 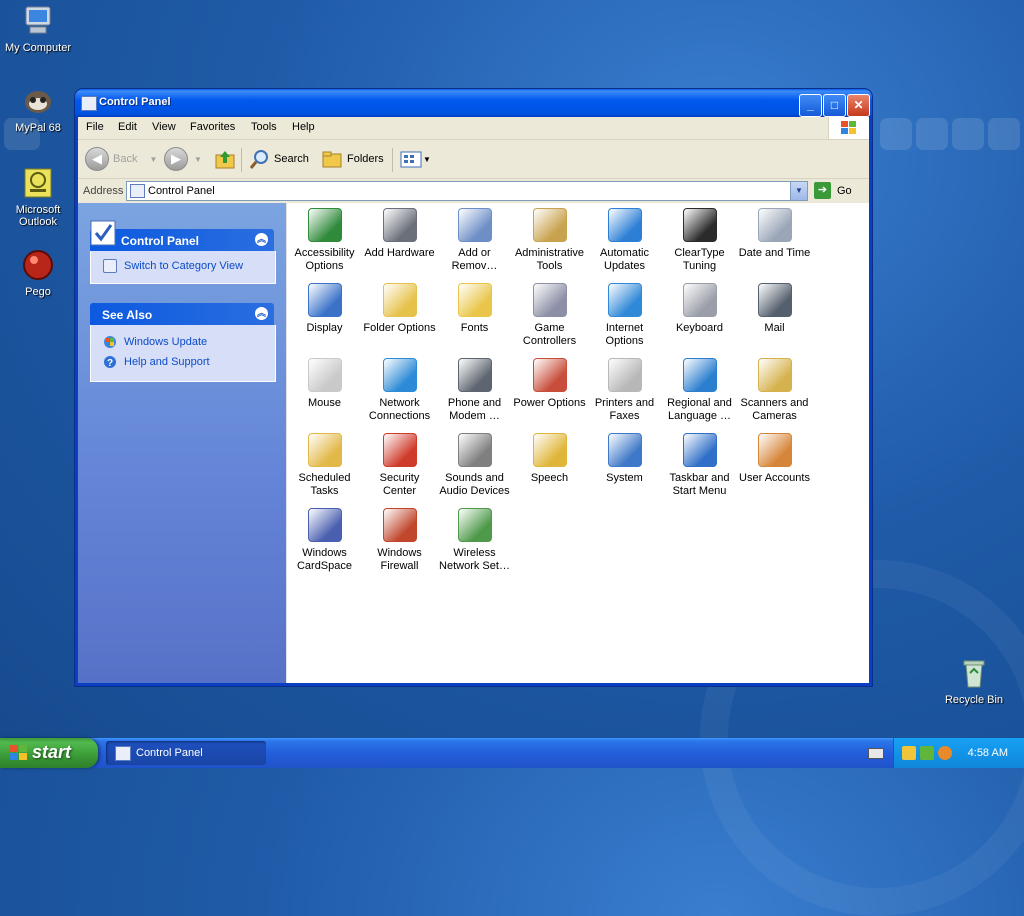 What do you see at coordinates (798, 191) in the screenshot?
I see `address-dropdown-button: ▼` at bounding box center [798, 191].